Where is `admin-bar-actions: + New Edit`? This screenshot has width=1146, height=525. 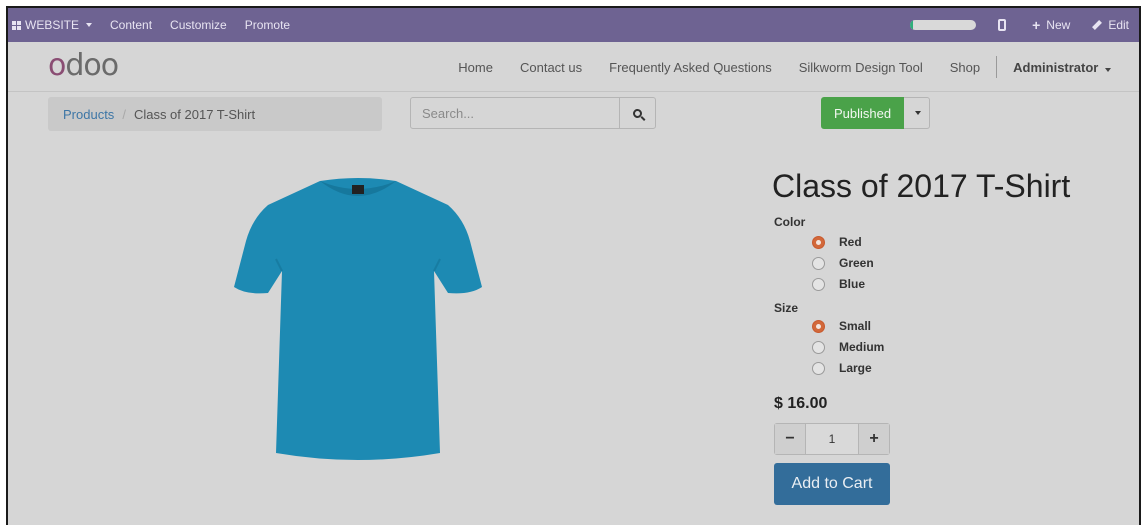
admin-bar-actions: + New Edit is located at coordinates (1024, 25).